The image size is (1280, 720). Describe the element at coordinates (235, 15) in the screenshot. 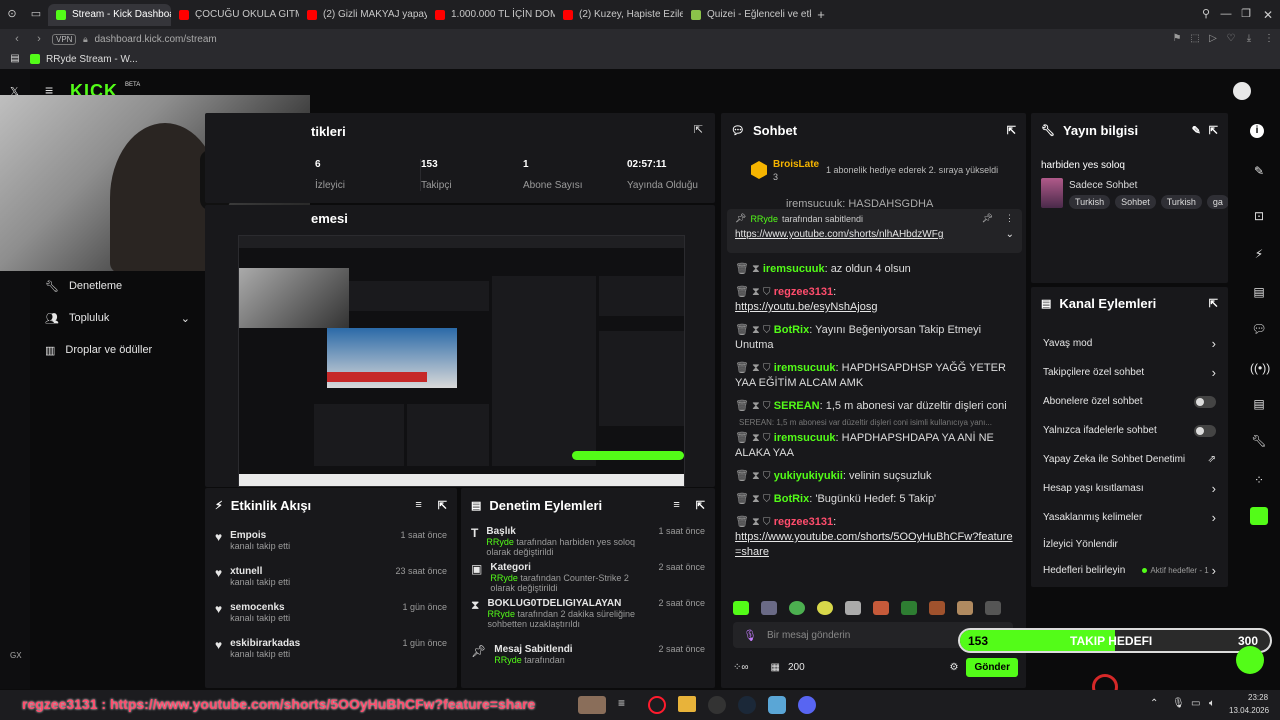

I see `tab-youtube-1: ÇOCUĞU OKULA GITMEY` at that location.